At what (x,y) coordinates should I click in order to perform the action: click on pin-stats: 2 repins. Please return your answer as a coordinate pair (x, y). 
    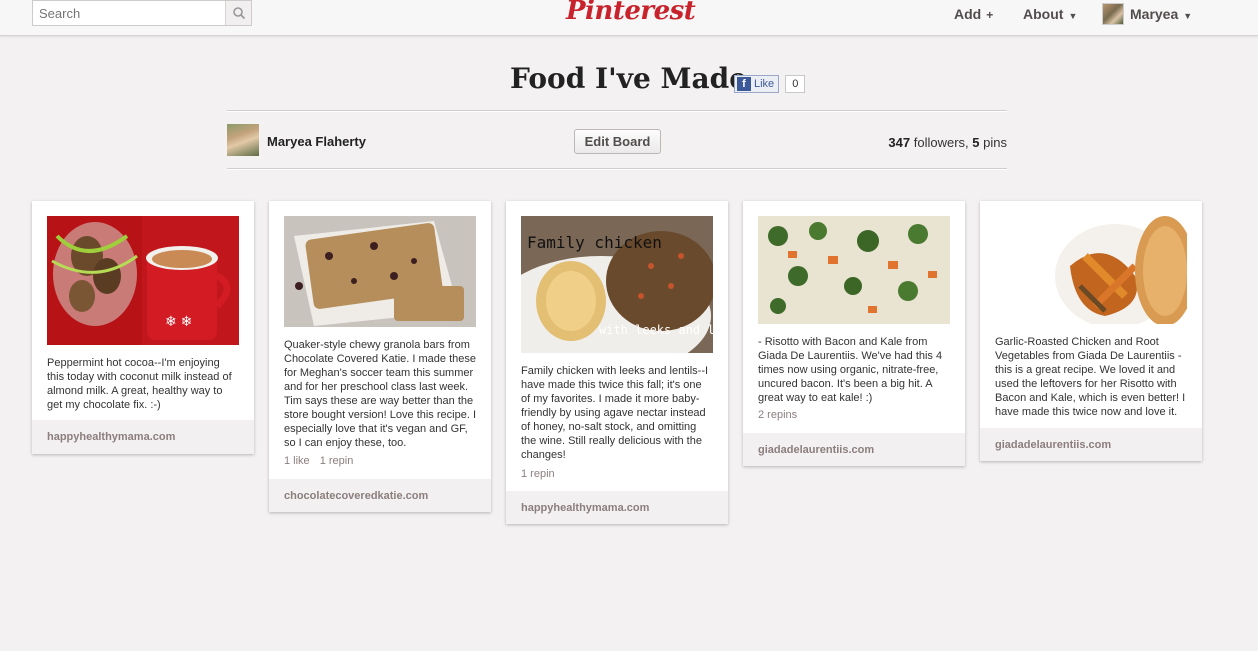
    Looking at the image, I should click on (782, 415).